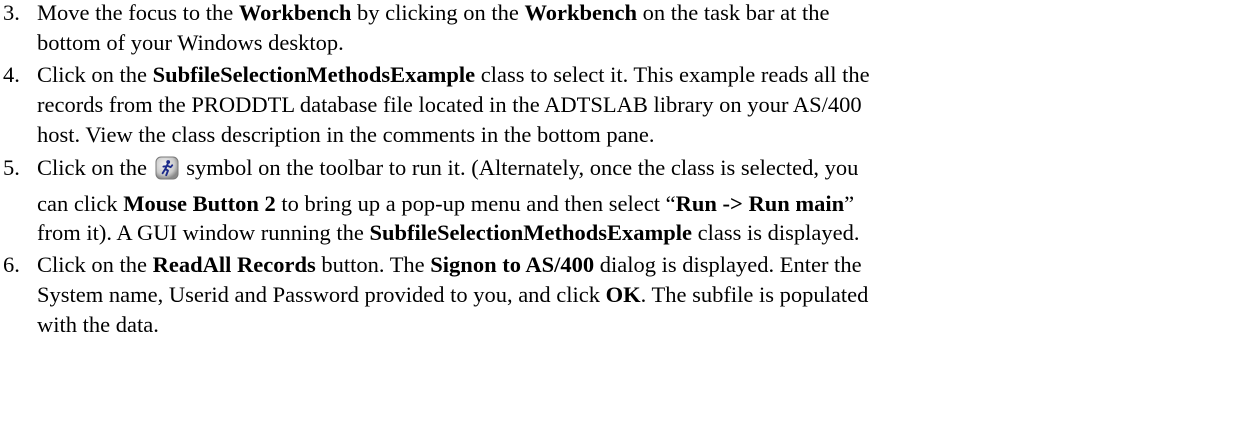  I want to click on text-run: with the data., so click(98, 324).